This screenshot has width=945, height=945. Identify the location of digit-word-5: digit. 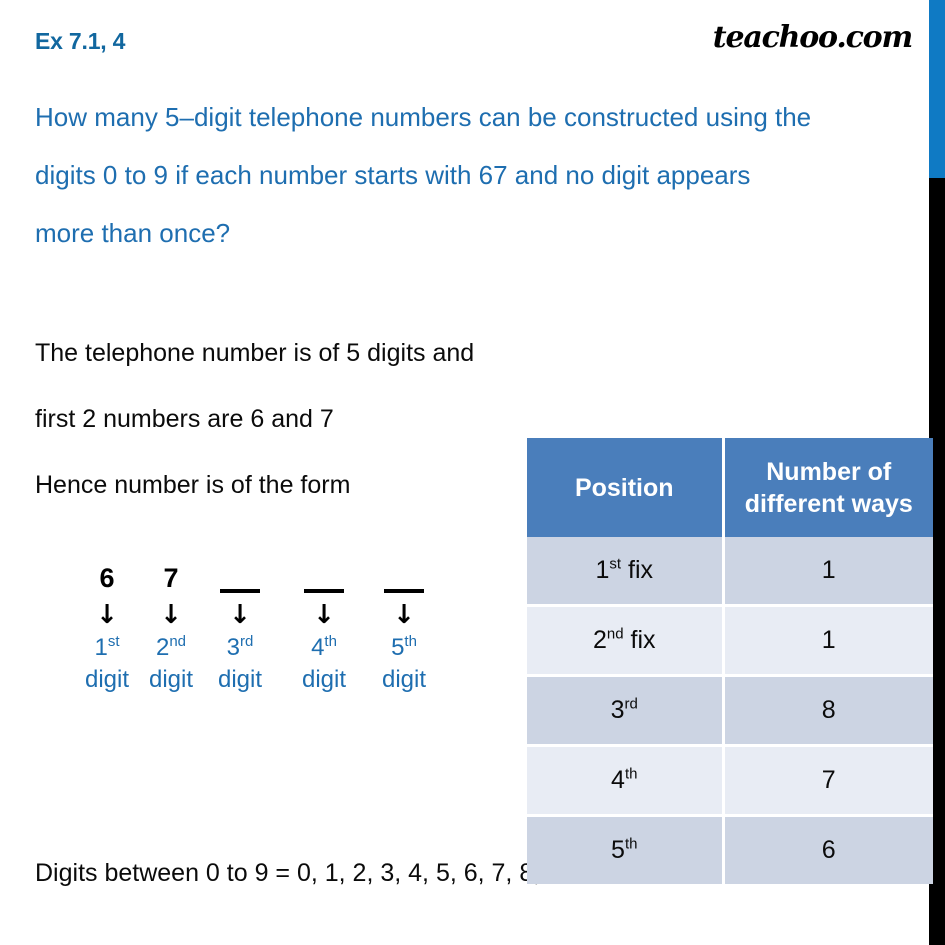
(404, 679).